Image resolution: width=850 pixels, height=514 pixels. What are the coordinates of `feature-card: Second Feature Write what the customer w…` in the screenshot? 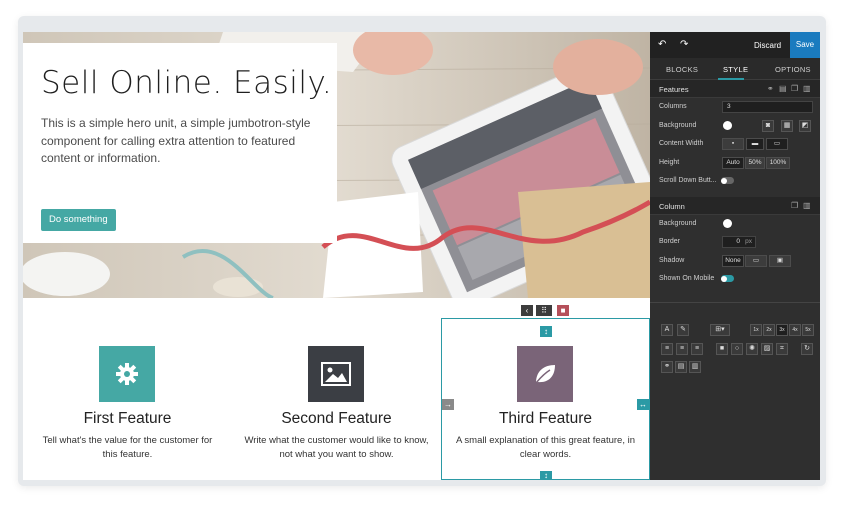 It's located at (336, 389).